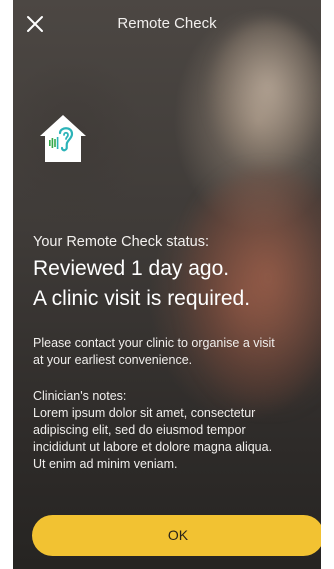 This screenshot has height=569, width=334. Describe the element at coordinates (142, 298) in the screenshot. I see `status-action-required: A clinic visit is required.` at that location.